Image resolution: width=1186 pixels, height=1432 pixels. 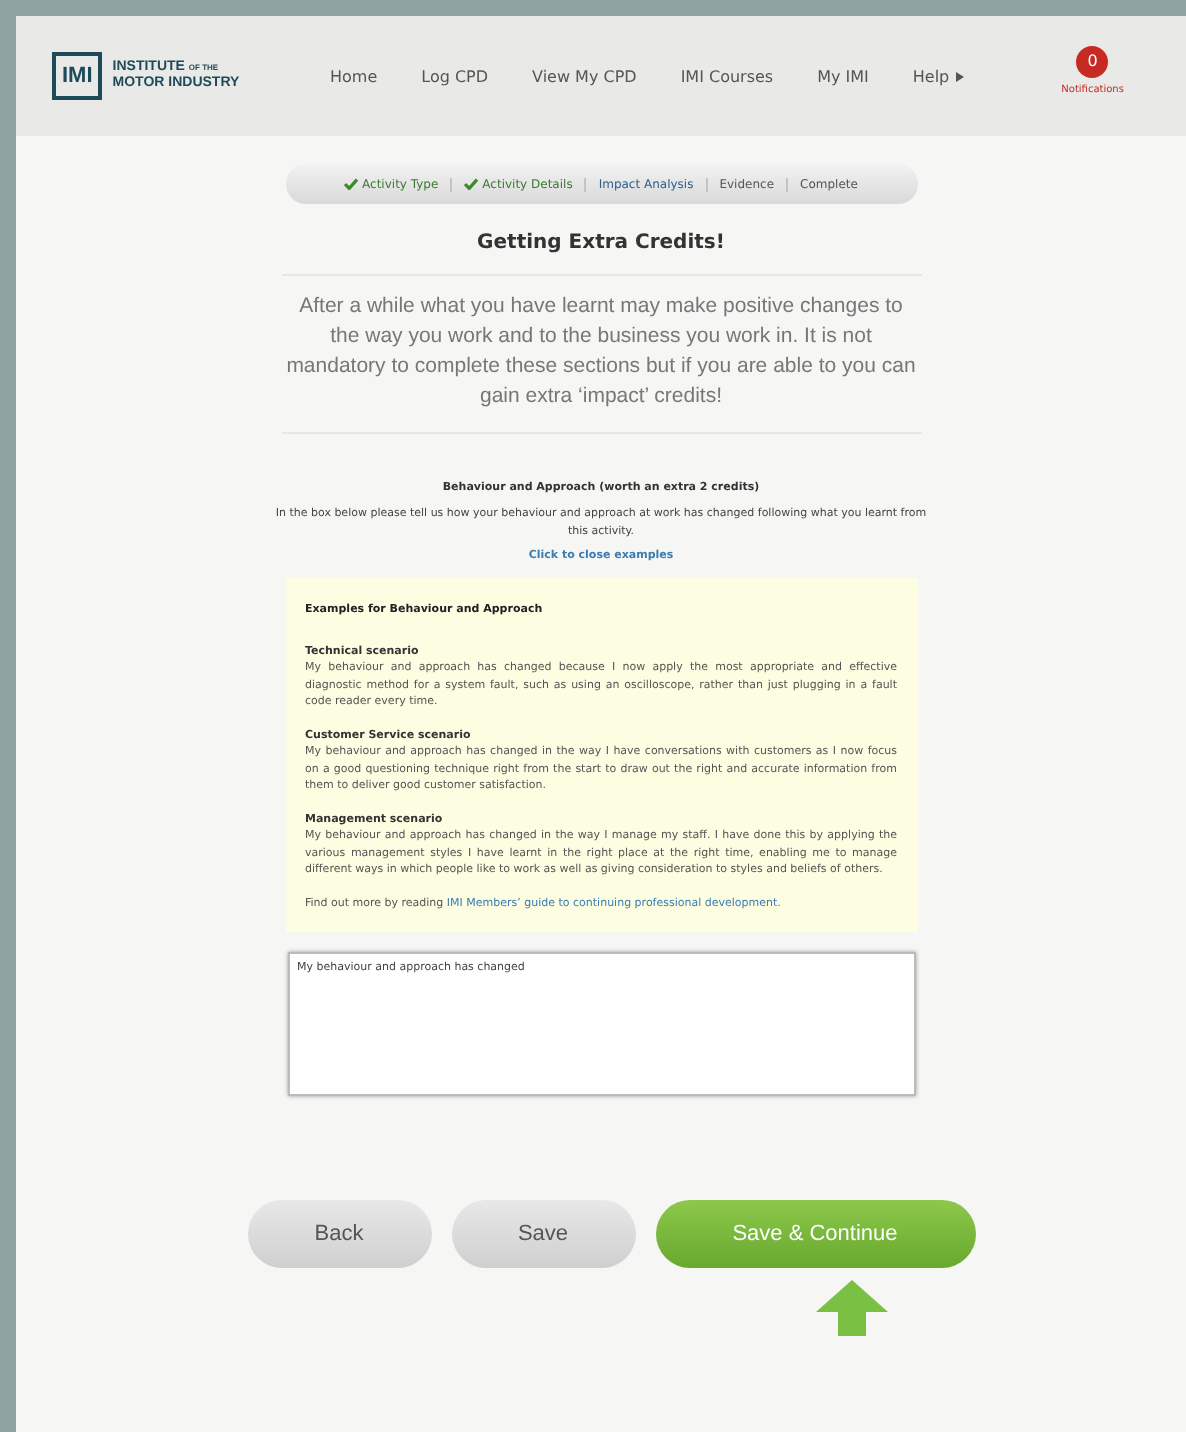 What do you see at coordinates (601, 243) in the screenshot?
I see `page-title: Getting Extra Credits!` at bounding box center [601, 243].